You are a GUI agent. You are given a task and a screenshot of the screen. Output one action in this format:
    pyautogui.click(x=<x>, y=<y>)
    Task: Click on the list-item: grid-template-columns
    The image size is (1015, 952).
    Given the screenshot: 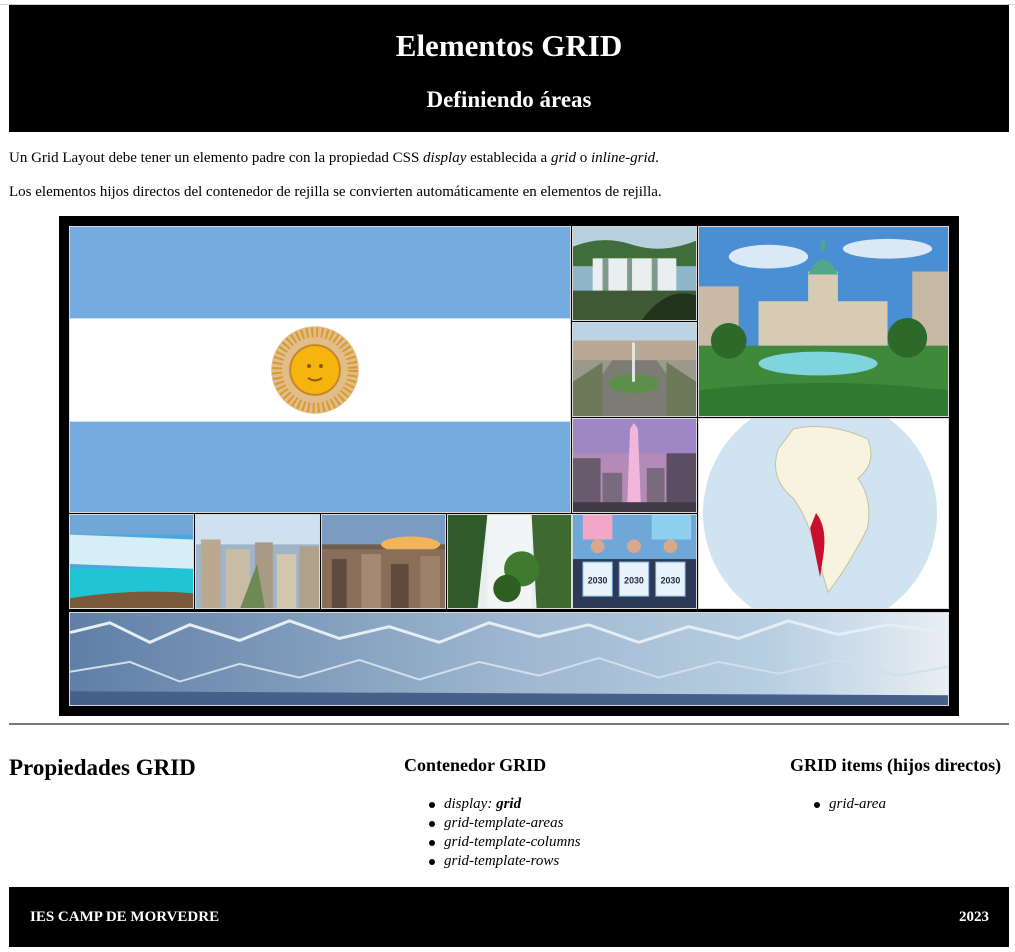 What is the action you would take?
    pyautogui.click(x=503, y=842)
    